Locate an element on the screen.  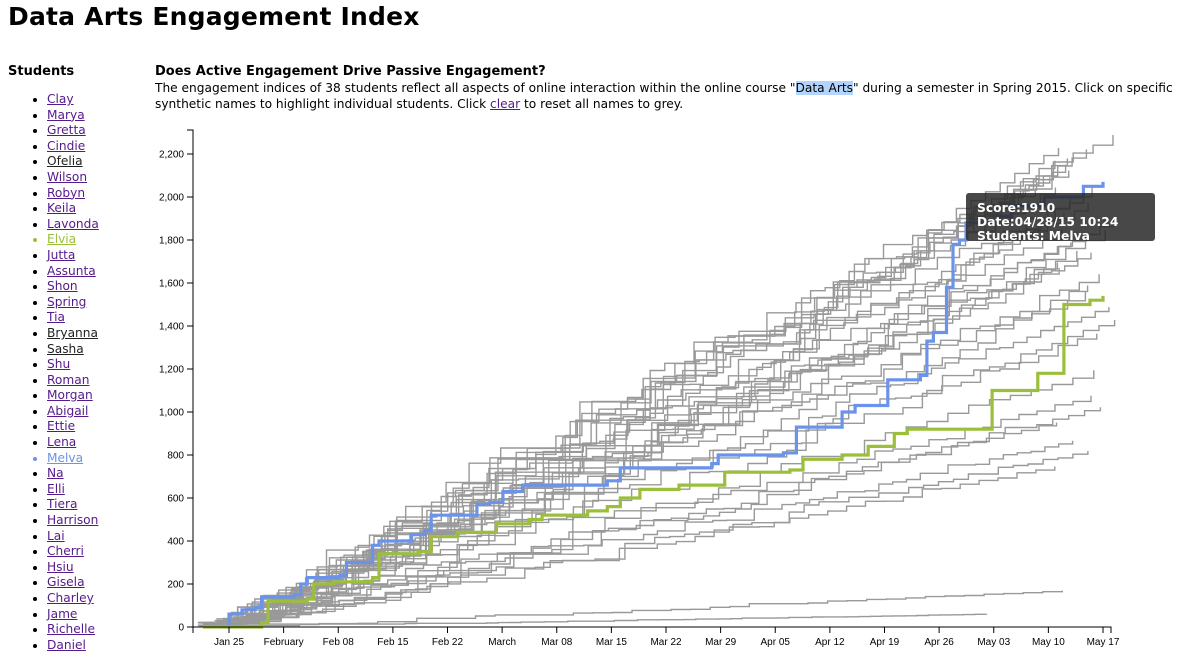
x-tick-label: Mar 29 is located at coordinates (721, 642).